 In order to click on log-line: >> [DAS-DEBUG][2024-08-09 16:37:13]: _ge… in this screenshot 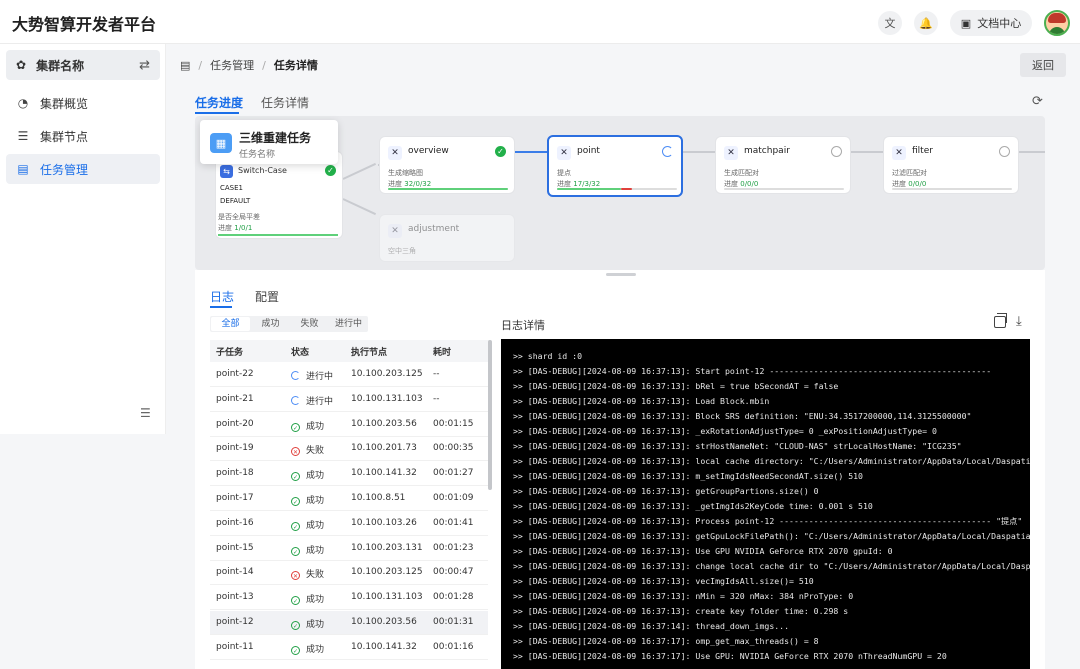, I will do `click(693, 506)`.